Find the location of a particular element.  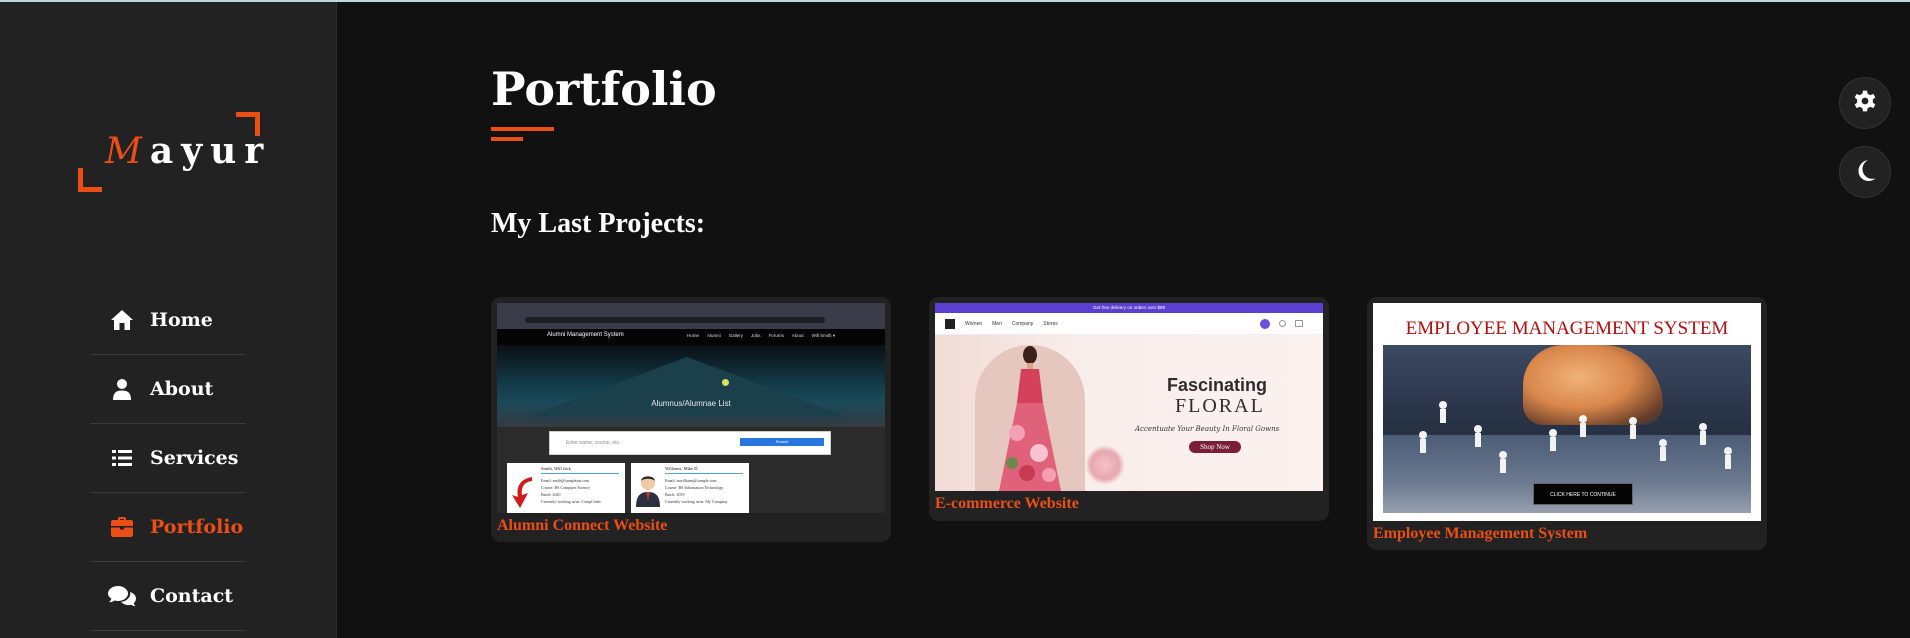

ems-heading: EMPLOYEE MANAGEMENT SYSTEM is located at coordinates (1567, 328).